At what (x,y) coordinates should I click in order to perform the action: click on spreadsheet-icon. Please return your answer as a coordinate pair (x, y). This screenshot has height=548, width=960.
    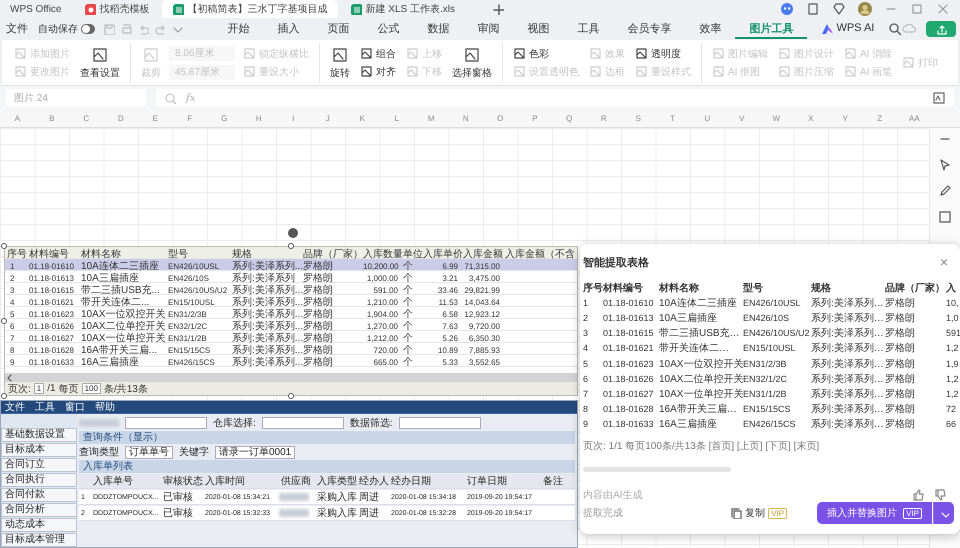
    Looking at the image, I should click on (178, 9).